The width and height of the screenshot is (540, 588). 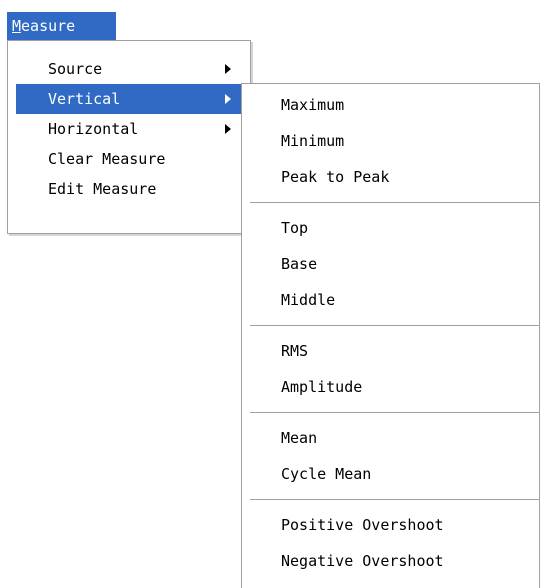 I want to click on submenu-item-base: Base, so click(x=390, y=264).